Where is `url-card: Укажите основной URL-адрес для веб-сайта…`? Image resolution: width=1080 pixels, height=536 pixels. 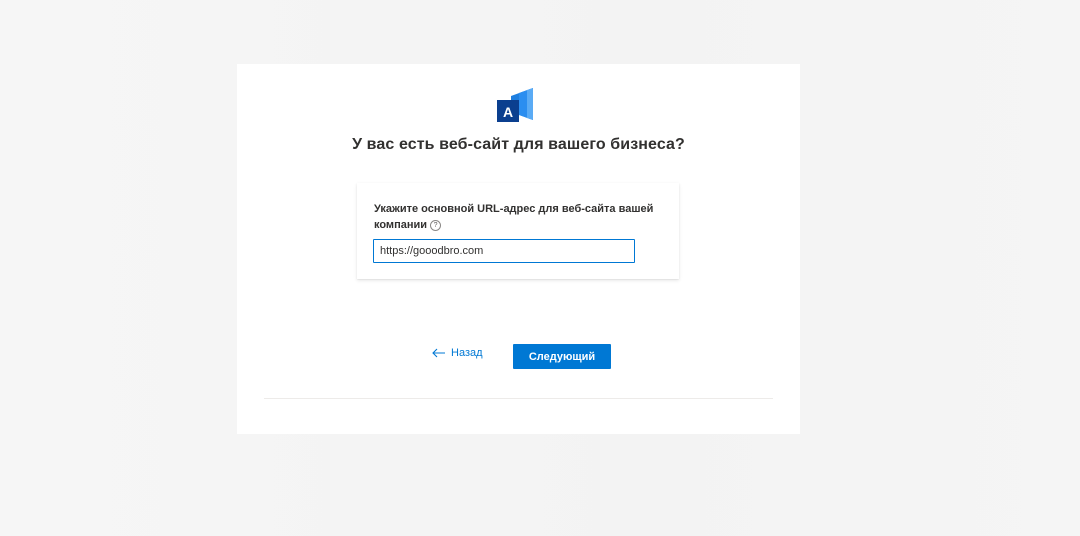
url-card: Укажите основной URL-адрес для веб-сайта… is located at coordinates (518, 231).